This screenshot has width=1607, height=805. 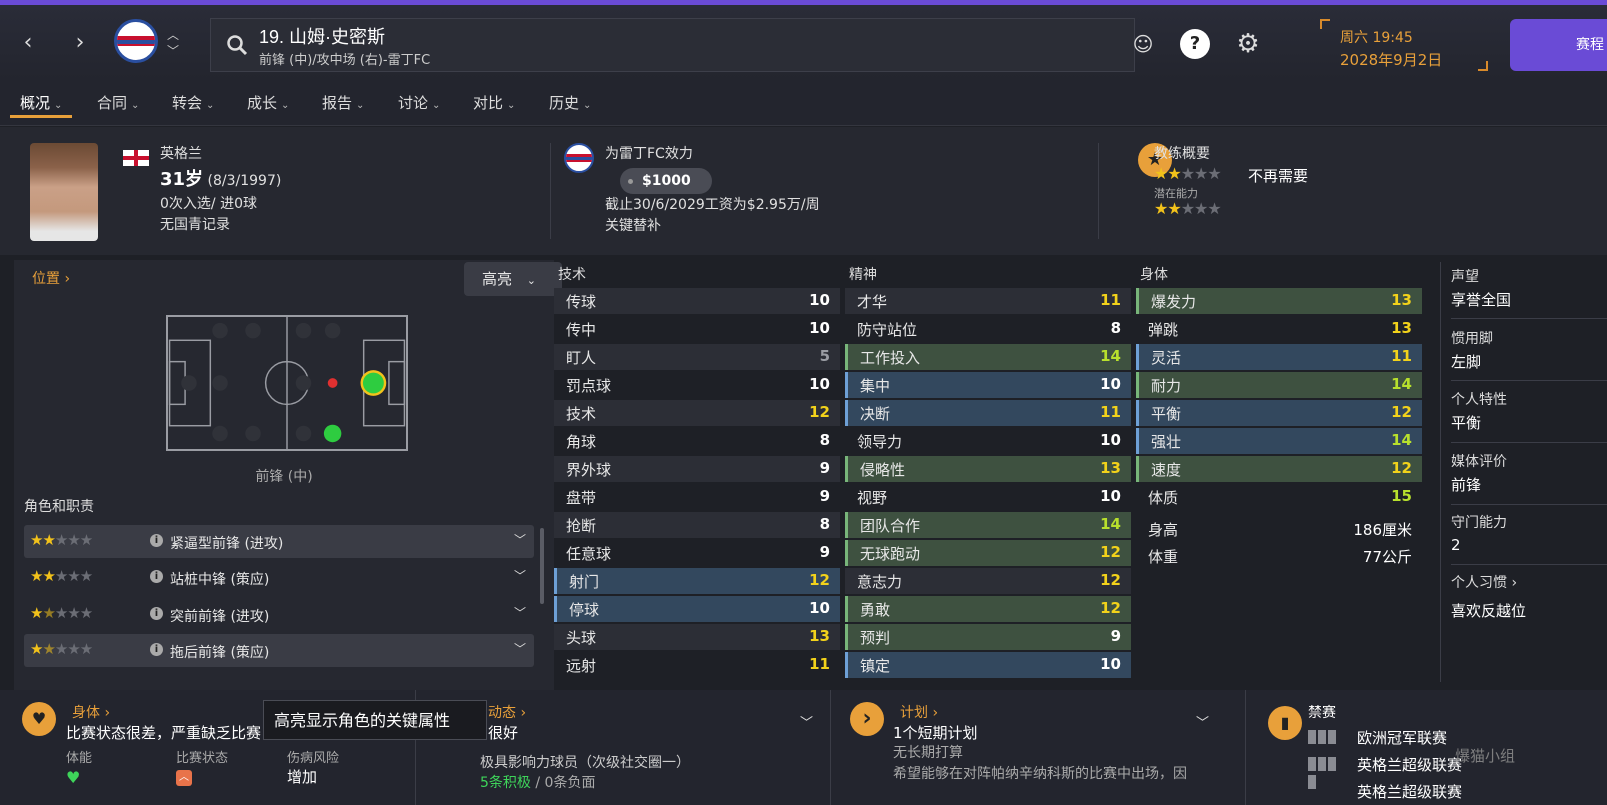 What do you see at coordinates (268, 103) in the screenshot?
I see `tab-development: 成长 ⌄` at bounding box center [268, 103].